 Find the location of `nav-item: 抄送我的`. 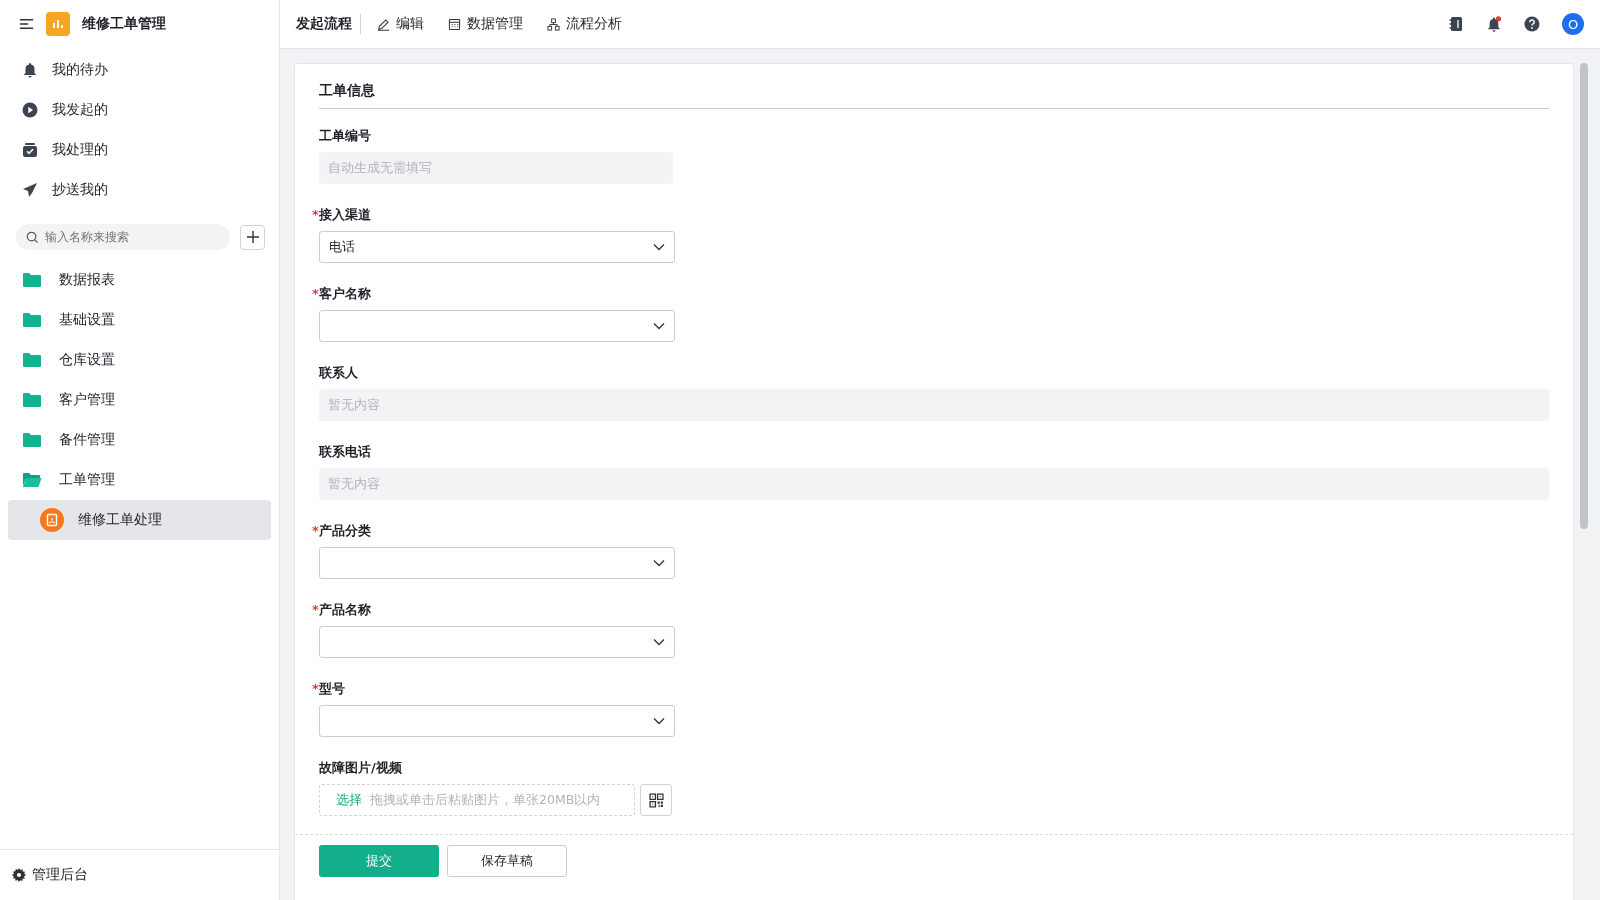

nav-item: 抄送我的 is located at coordinates (139, 190).